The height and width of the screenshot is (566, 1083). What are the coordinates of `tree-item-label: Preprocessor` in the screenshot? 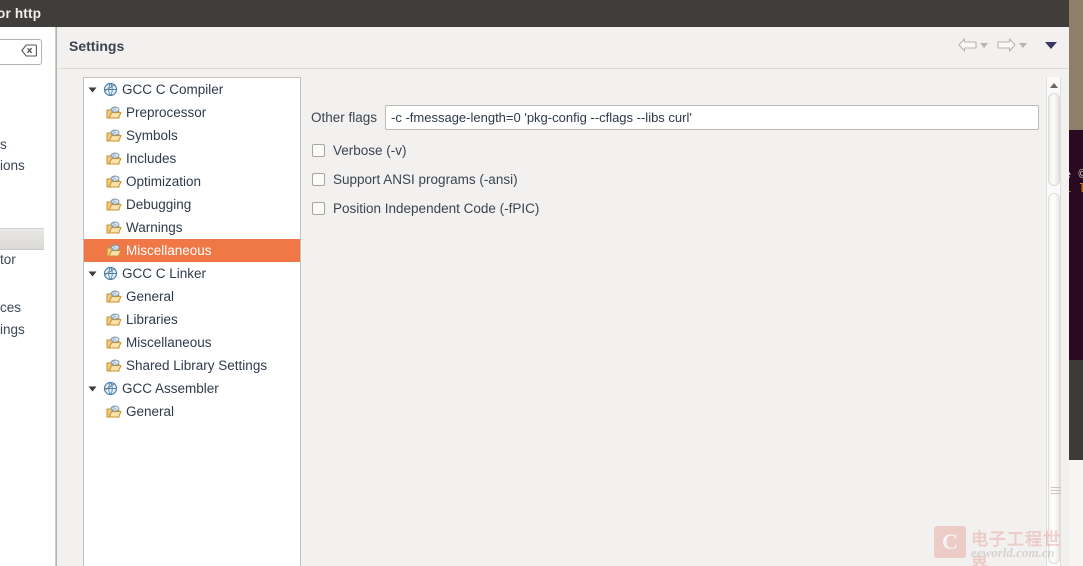 It's located at (166, 112).